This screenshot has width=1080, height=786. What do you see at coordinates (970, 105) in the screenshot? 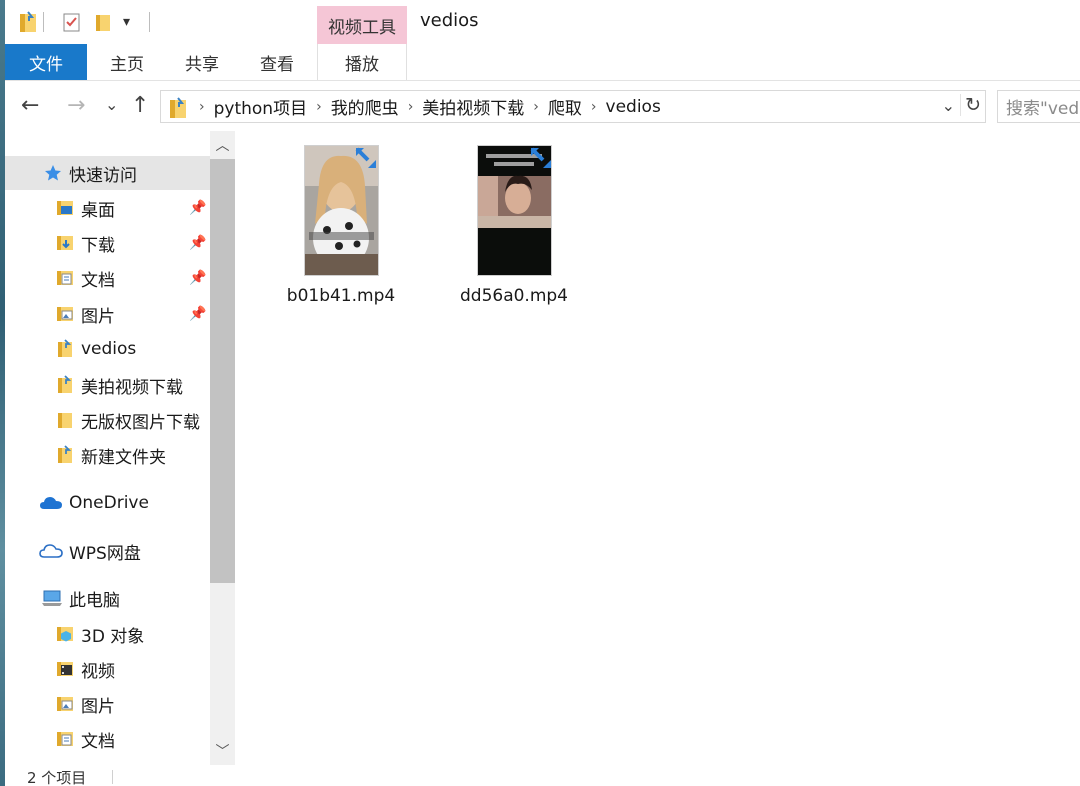
I see `refresh-icon: ↻` at bounding box center [970, 105].